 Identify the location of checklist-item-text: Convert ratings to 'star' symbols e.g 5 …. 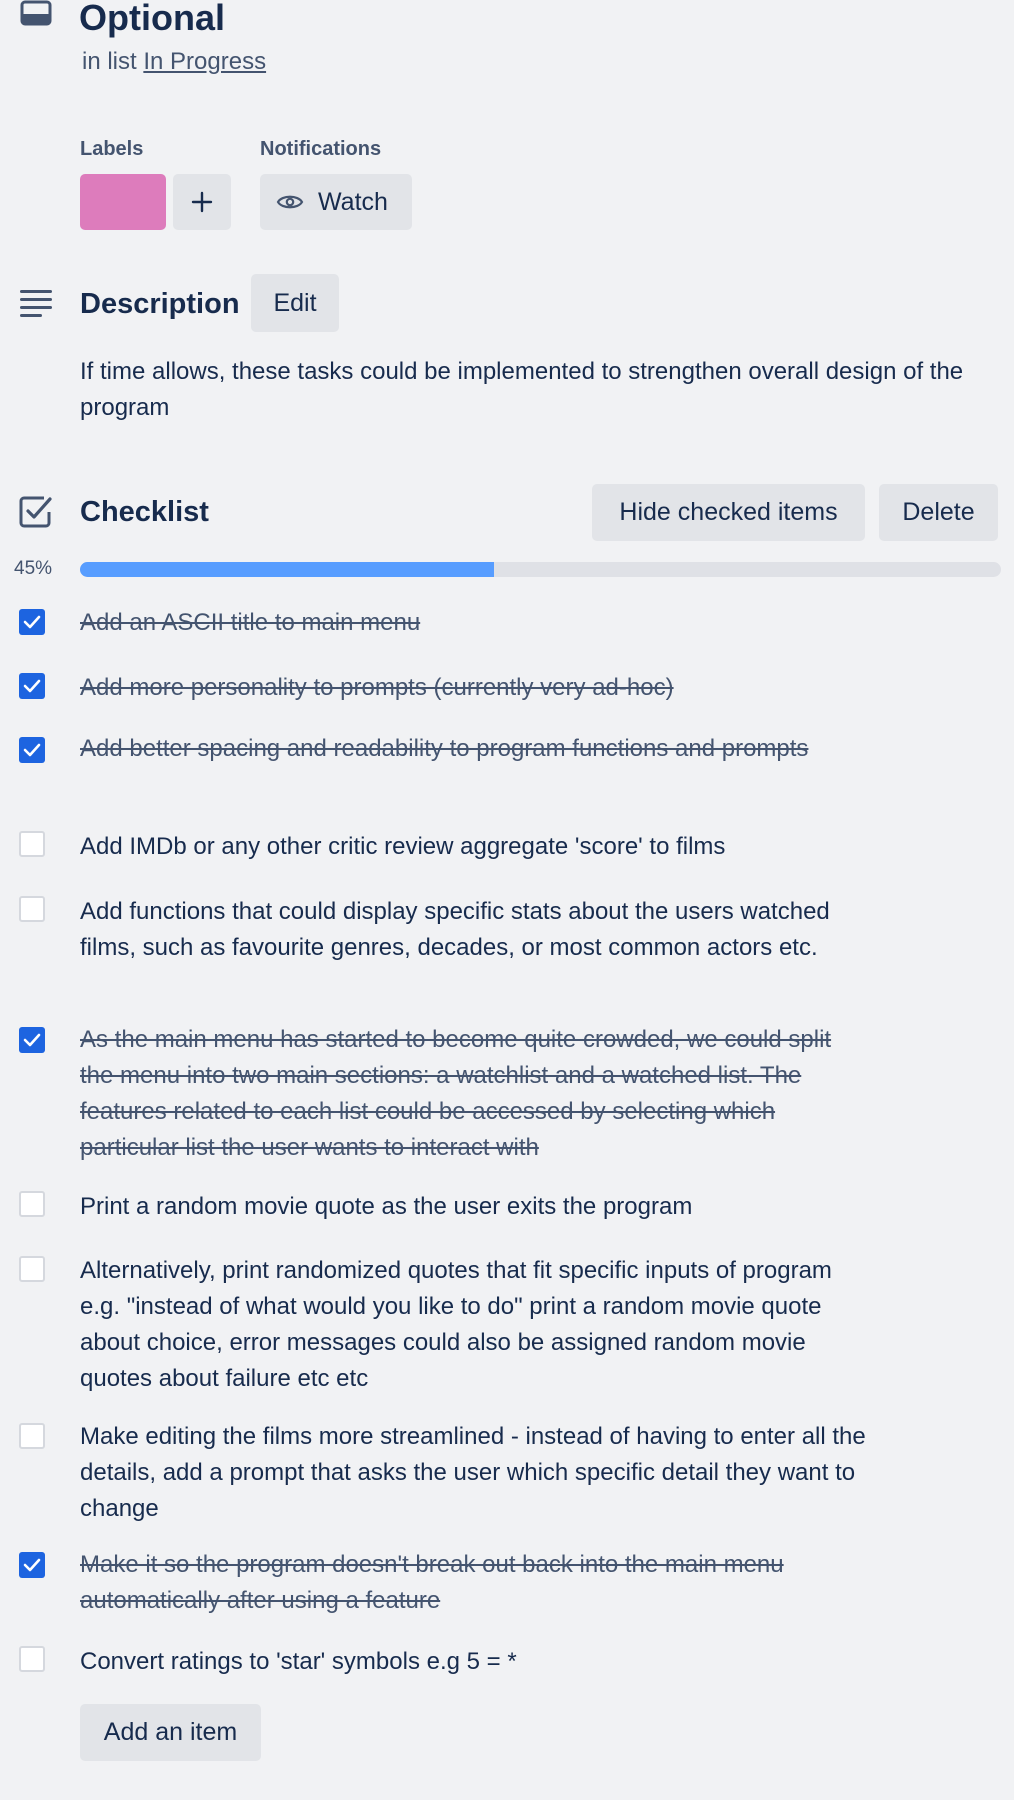
(475, 1662).